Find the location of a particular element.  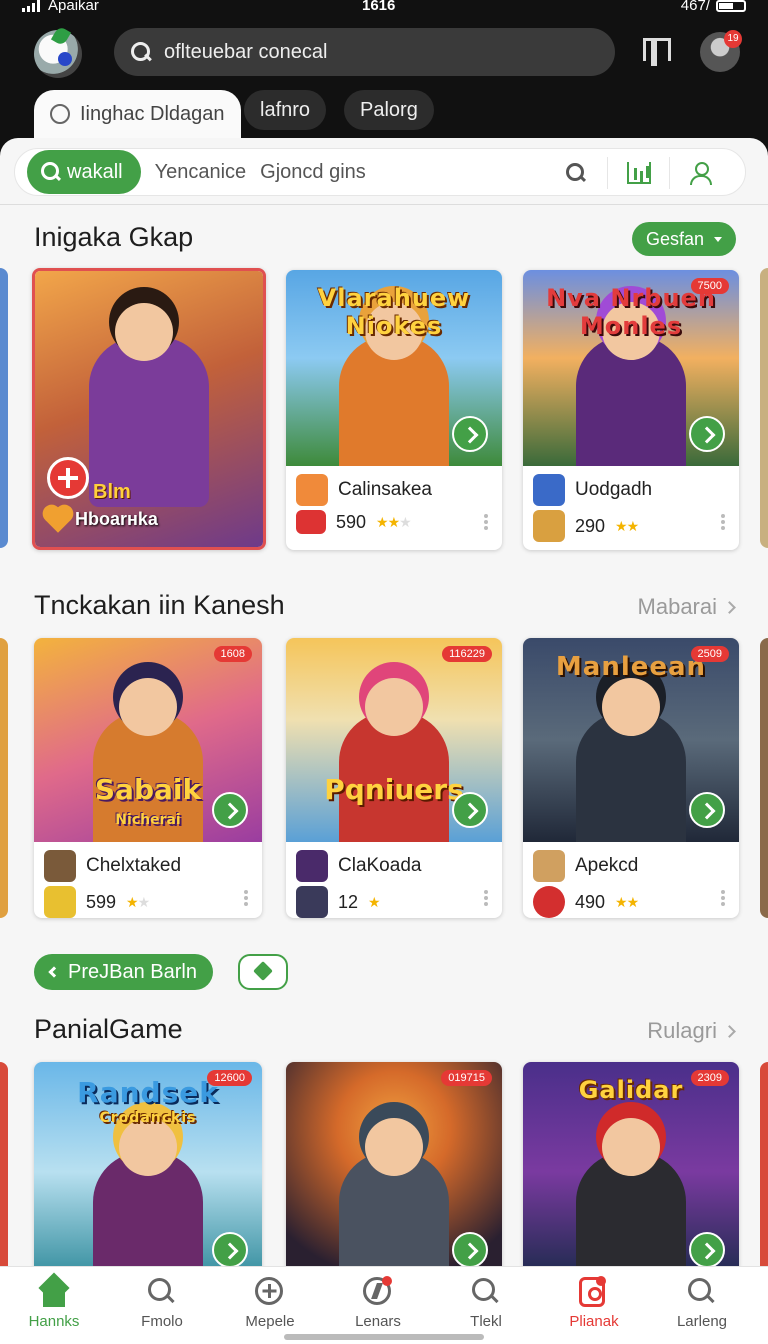

nav-add: Mepele is located at coordinates (270, 1305).